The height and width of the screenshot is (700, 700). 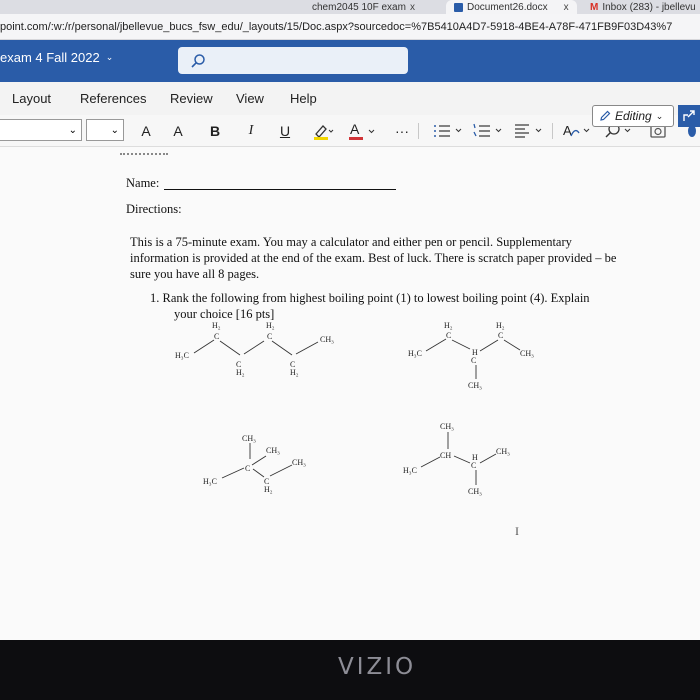 I want to click on svg-text: A, so click(x=355, y=129).